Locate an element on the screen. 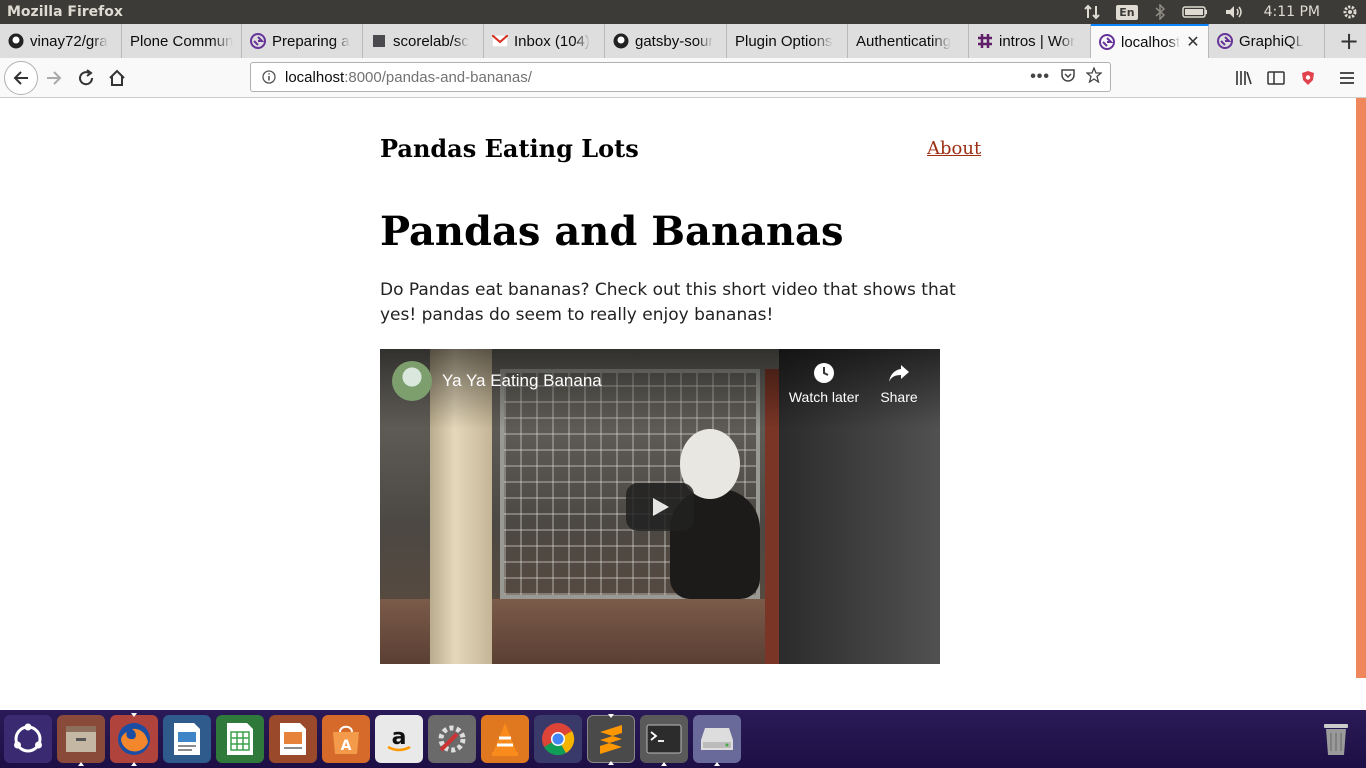  back-arrow-icon is located at coordinates (20, 78).